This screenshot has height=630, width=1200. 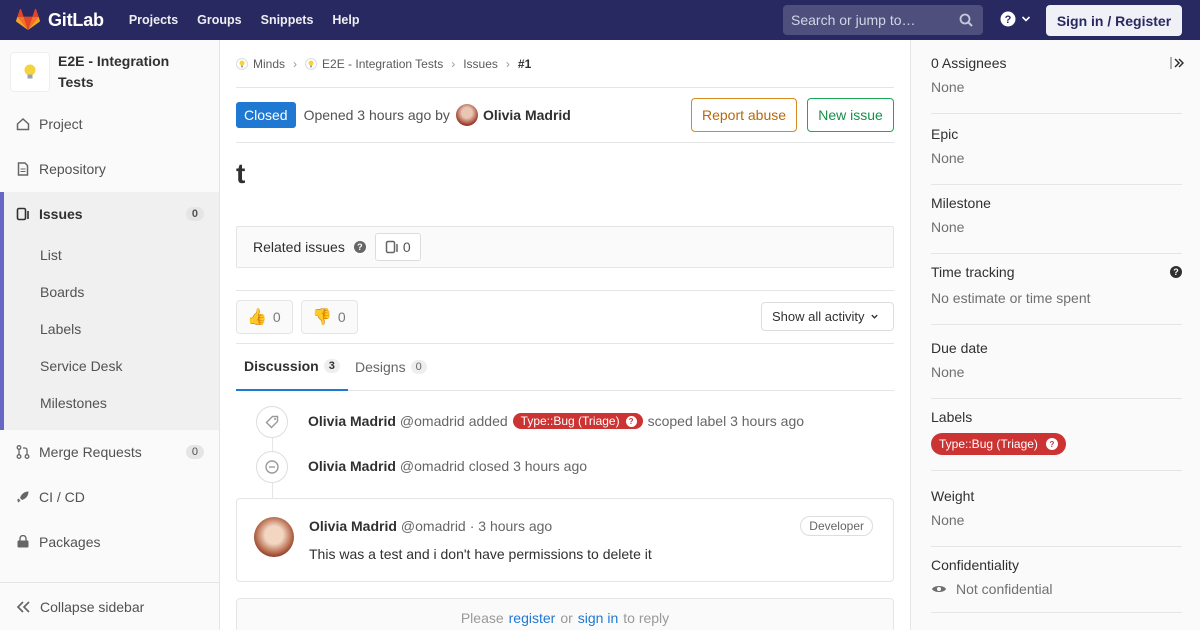 What do you see at coordinates (527, 115) in the screenshot?
I see `author-link: Olivia Madrid` at bounding box center [527, 115].